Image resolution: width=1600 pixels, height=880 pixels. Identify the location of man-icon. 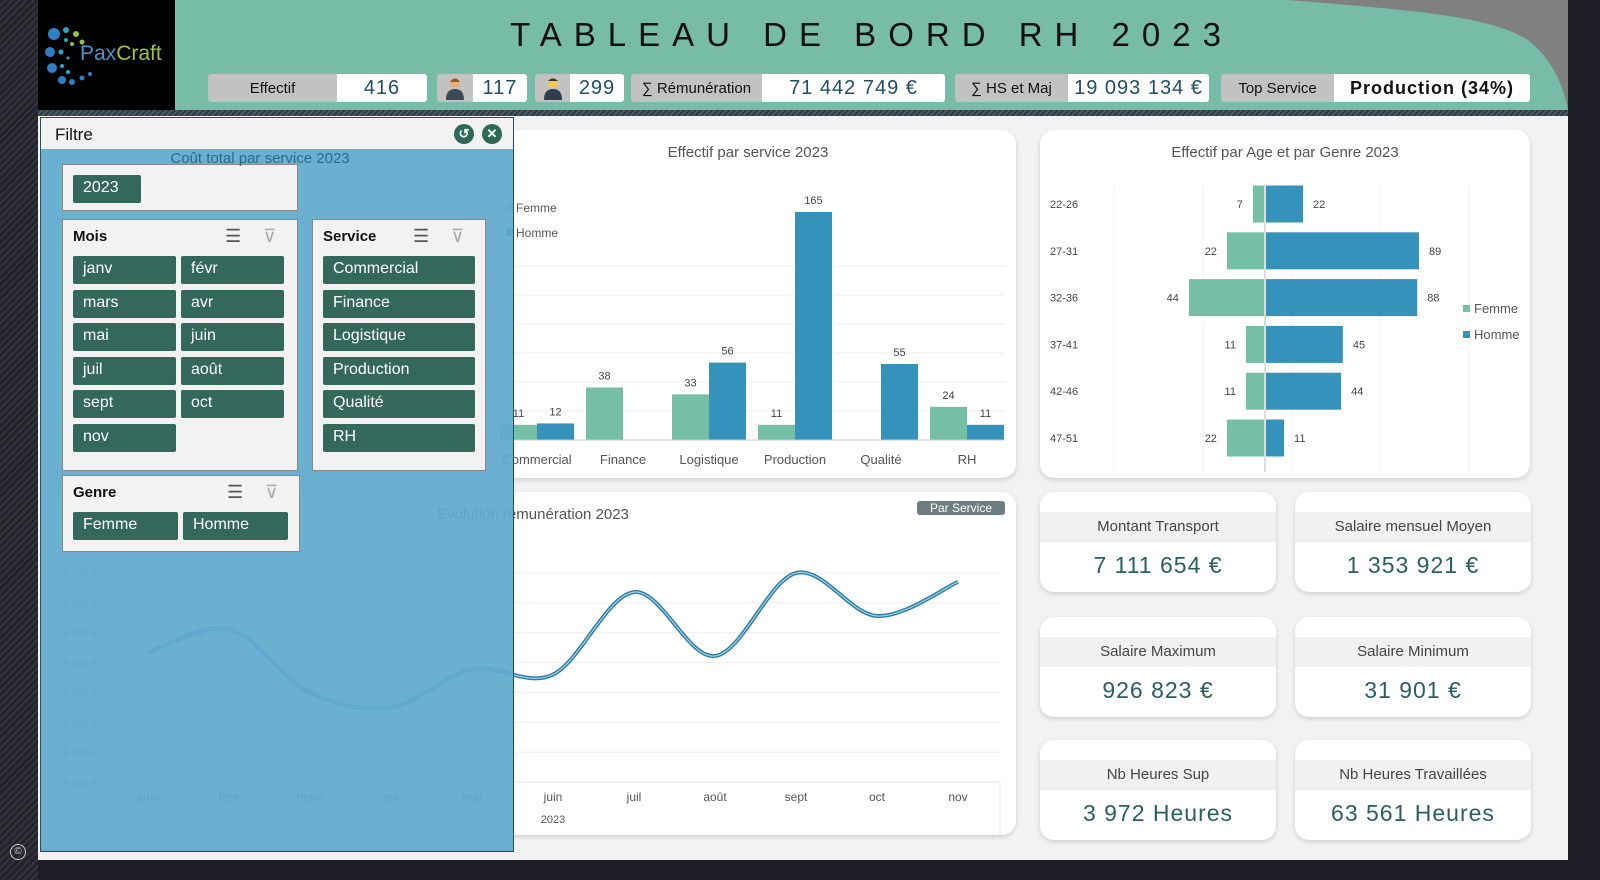
(552, 88).